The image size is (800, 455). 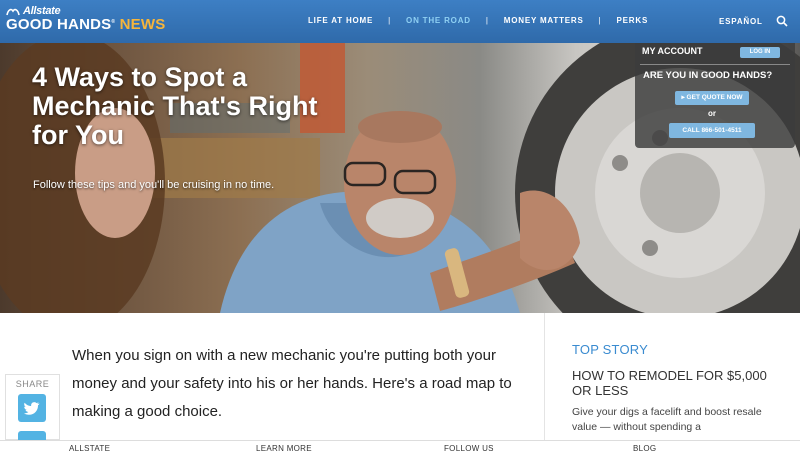 I want to click on site-title-accent: NEWS, so click(x=142, y=24).